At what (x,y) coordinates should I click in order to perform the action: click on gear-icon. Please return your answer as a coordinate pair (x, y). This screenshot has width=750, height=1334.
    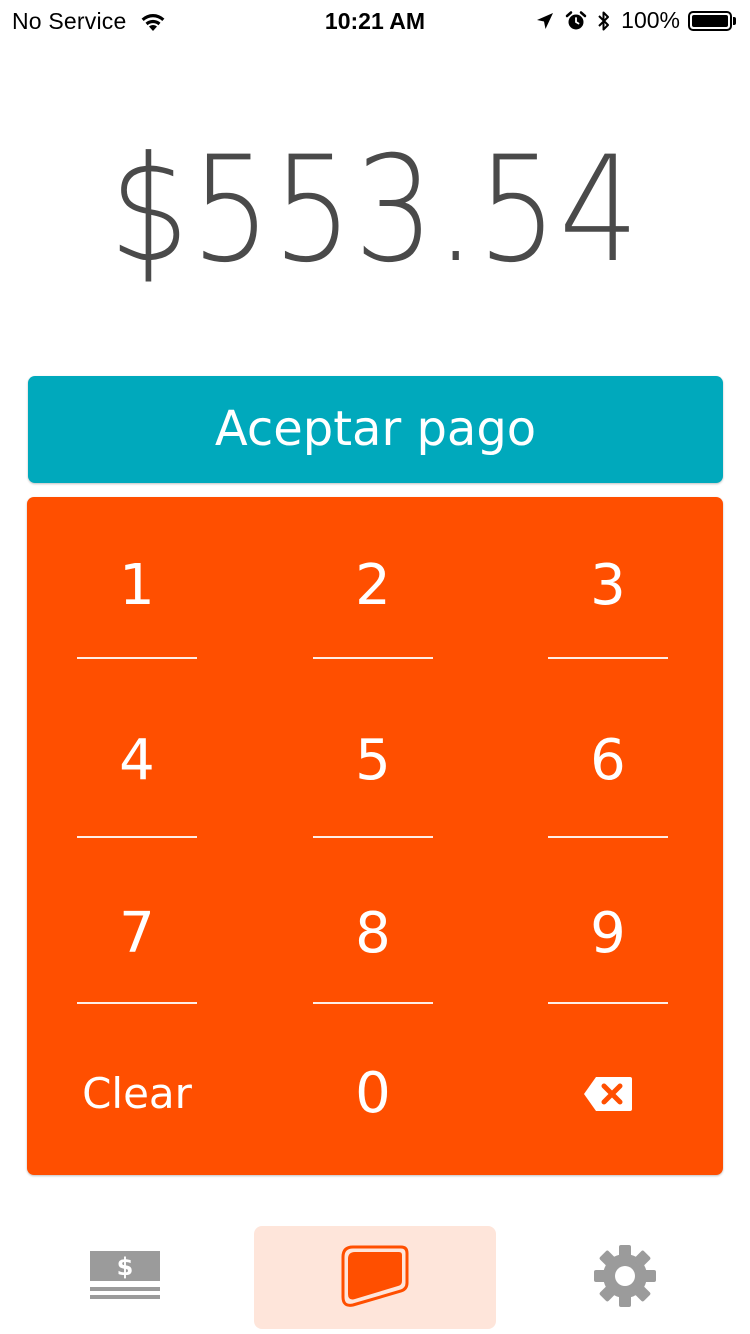
    Looking at the image, I should click on (625, 1278).